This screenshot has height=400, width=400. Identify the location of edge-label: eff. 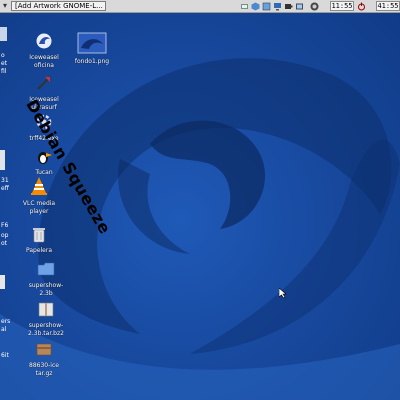
(5, 188).